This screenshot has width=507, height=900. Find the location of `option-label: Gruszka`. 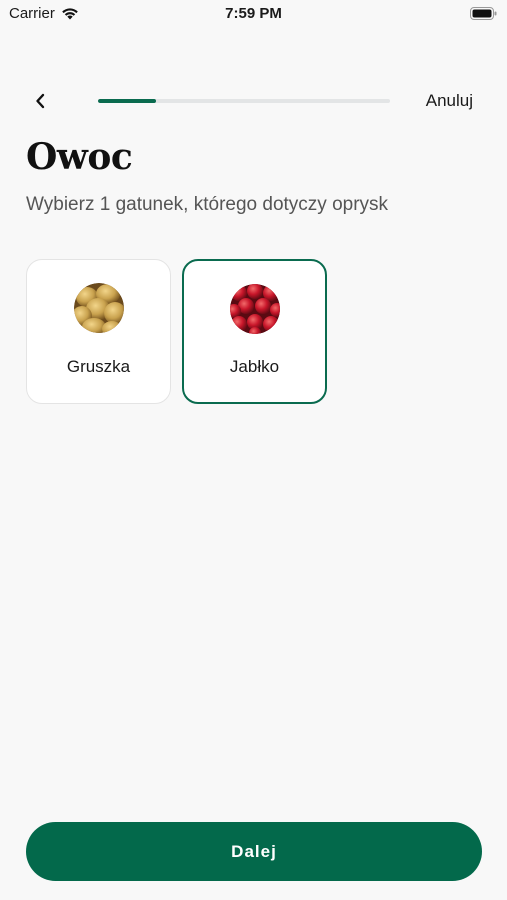

option-label: Gruszka is located at coordinates (98, 366).